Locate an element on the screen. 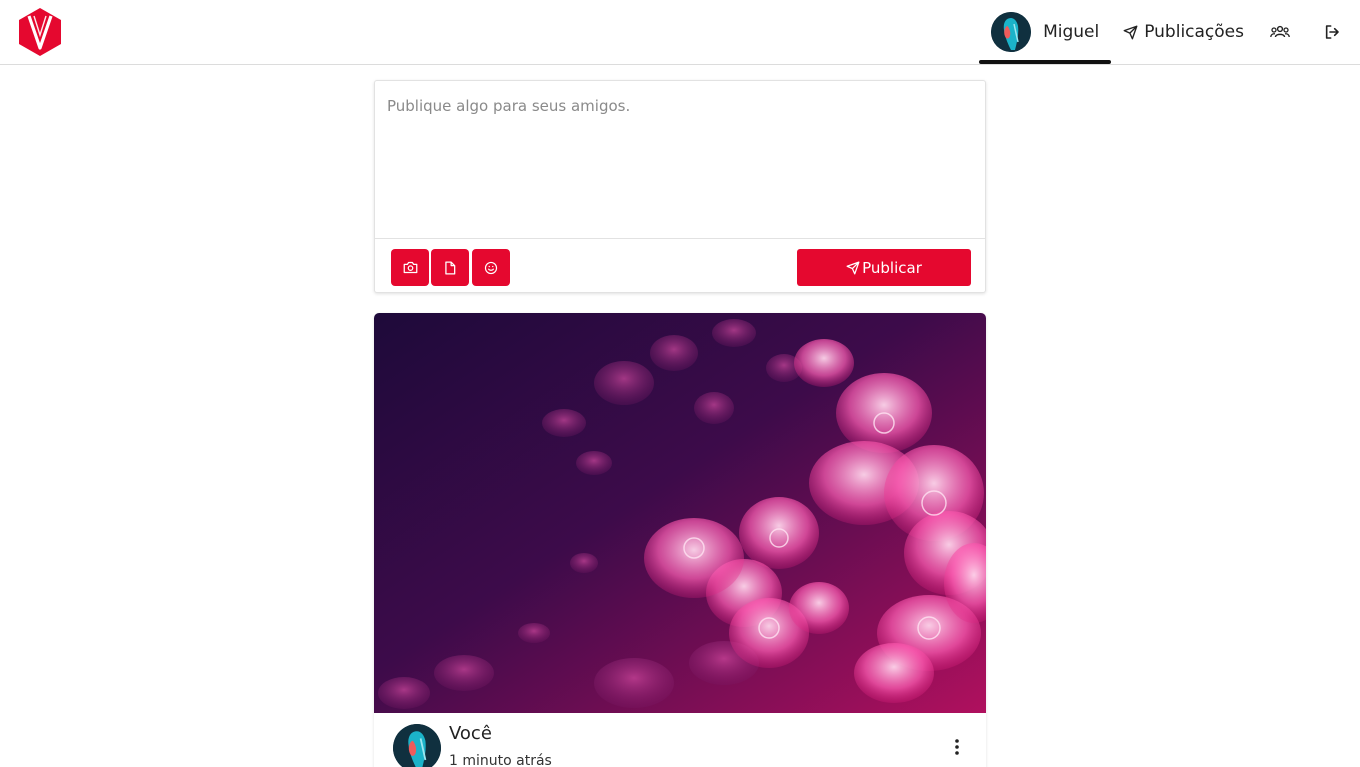  publications-link: Publicações is located at coordinates (1183, 32).